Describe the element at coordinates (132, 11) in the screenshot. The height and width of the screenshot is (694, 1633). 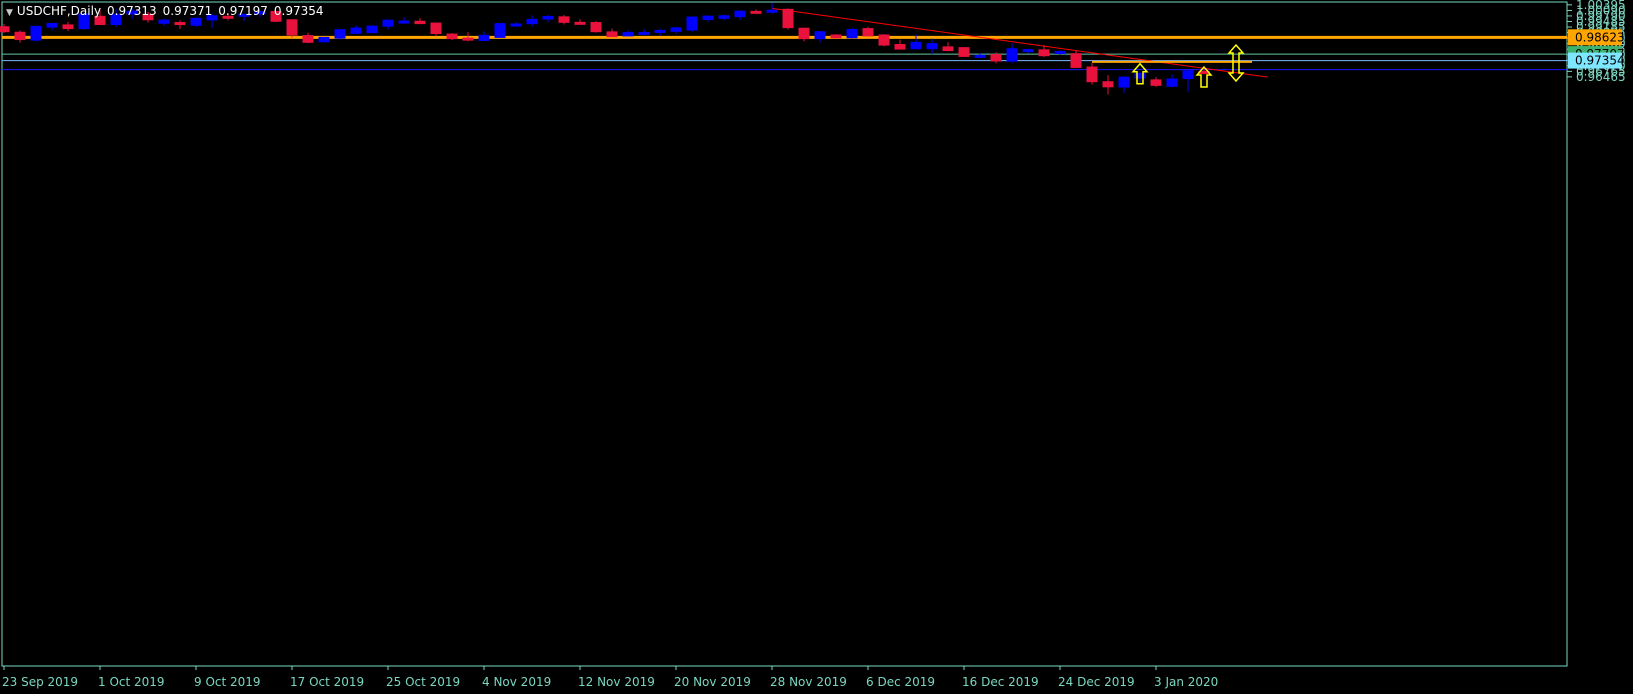
I see `open-value: 0.97313` at that location.